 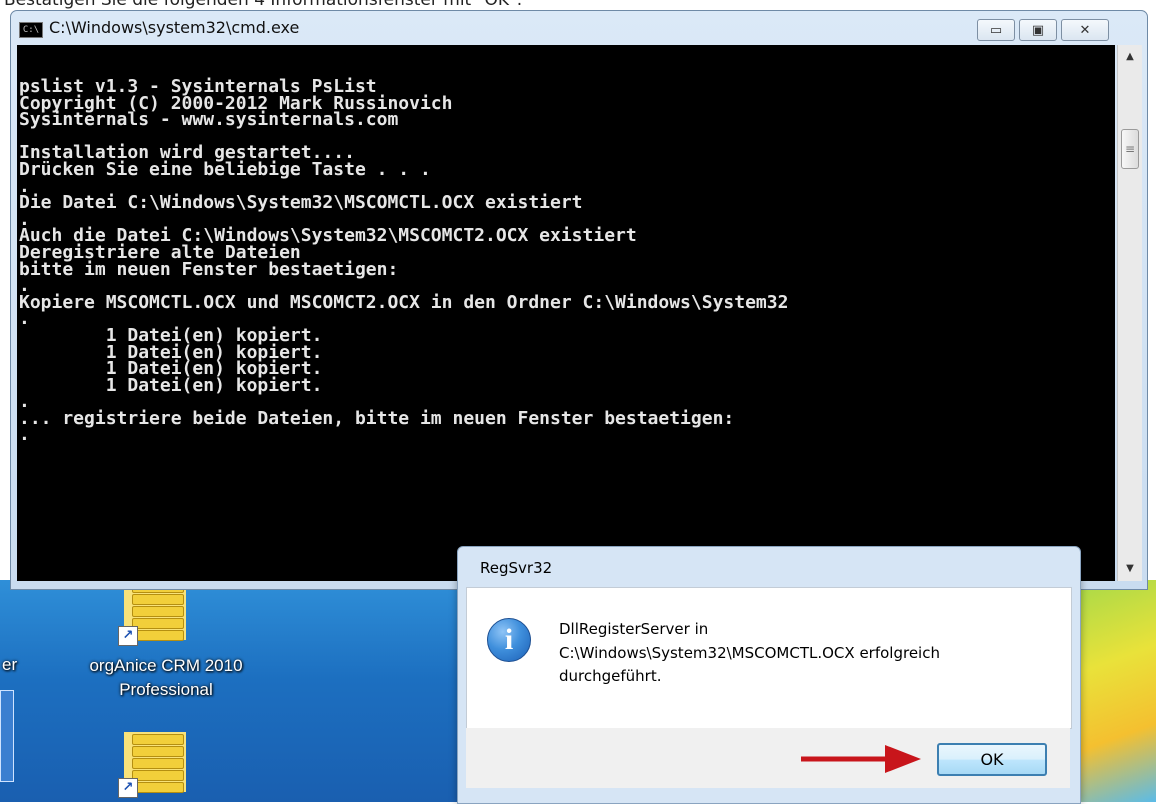 What do you see at coordinates (166, 689) in the screenshot?
I see `desktop-icon-label-line2: Professional` at bounding box center [166, 689].